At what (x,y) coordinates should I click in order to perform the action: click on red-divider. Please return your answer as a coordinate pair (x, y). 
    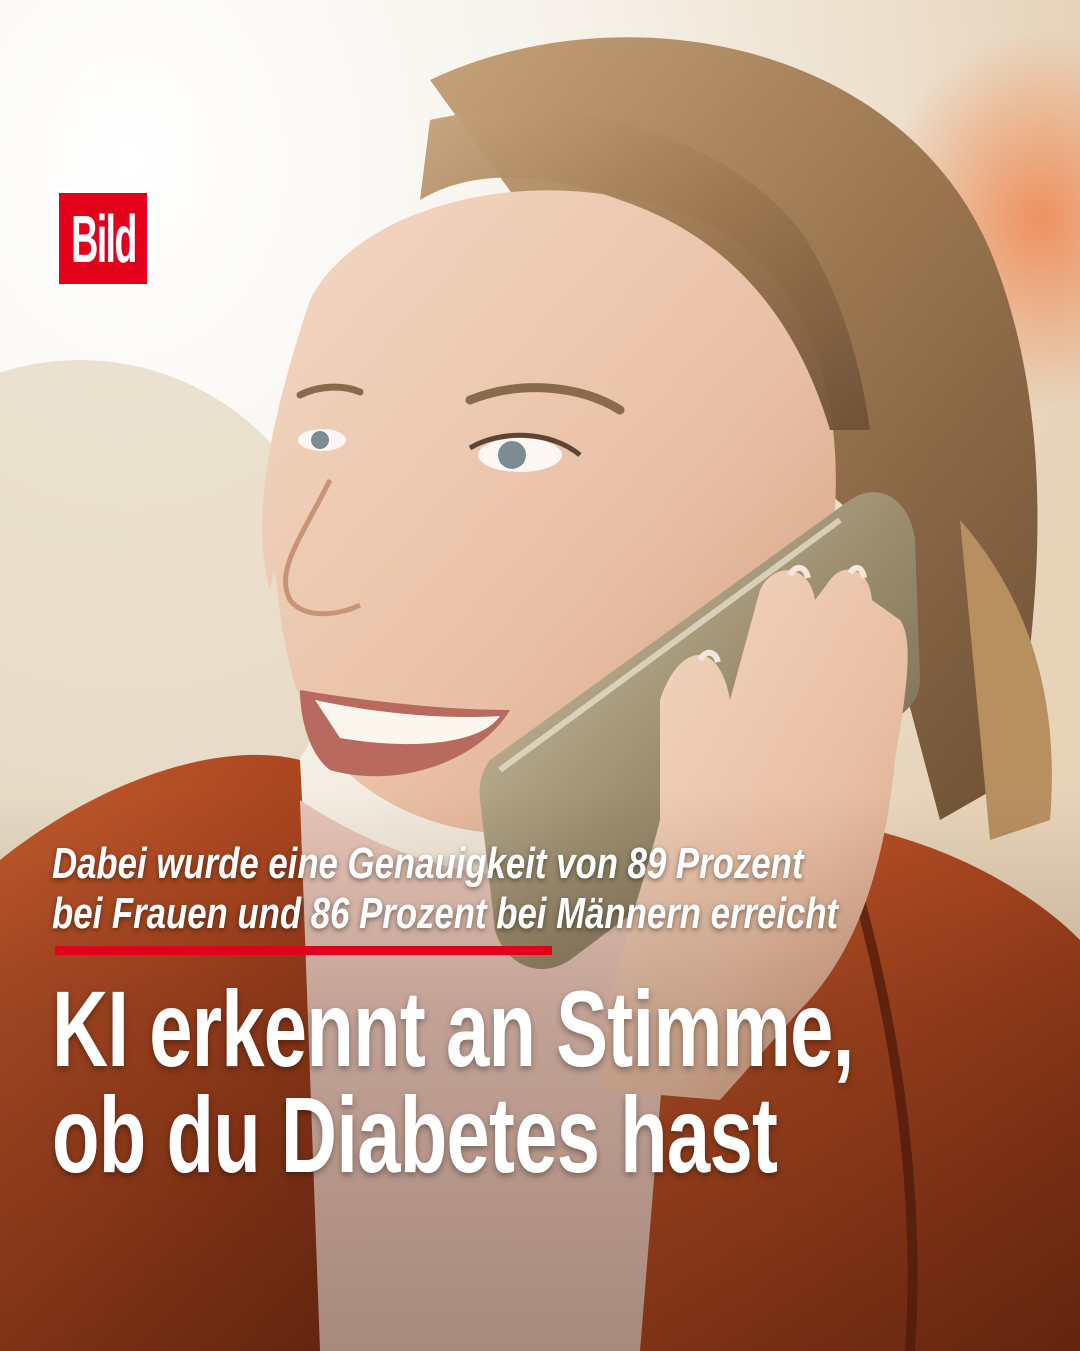
    Looking at the image, I should click on (303, 950).